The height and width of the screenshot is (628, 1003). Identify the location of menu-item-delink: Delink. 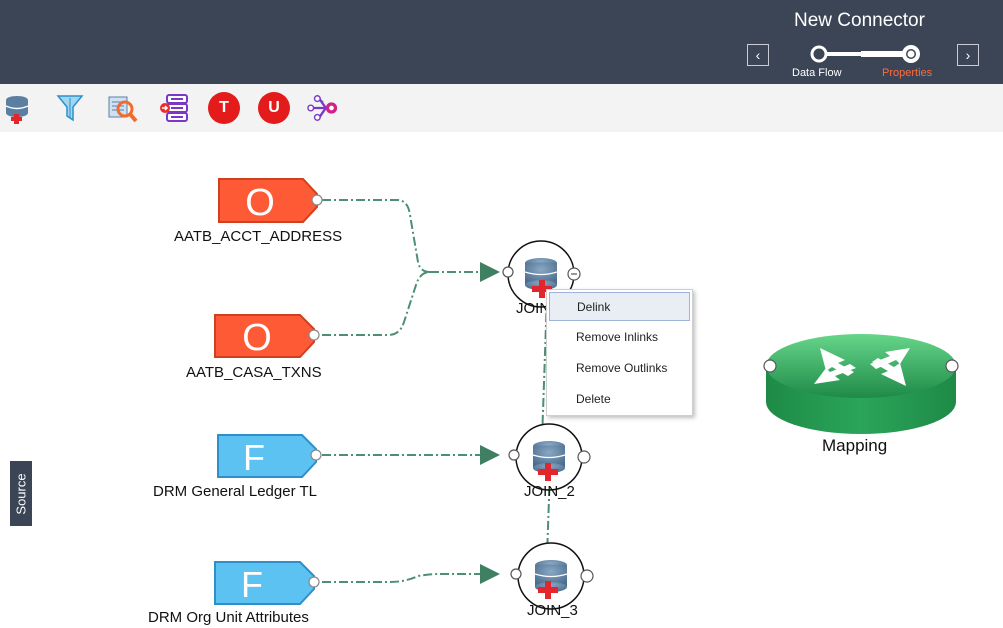
(619, 306).